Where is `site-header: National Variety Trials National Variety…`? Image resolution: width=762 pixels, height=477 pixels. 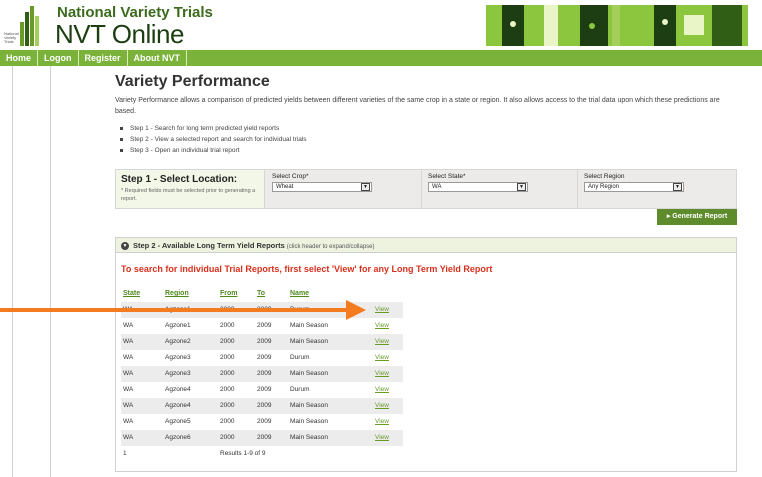
site-header: National Variety Trials National Variety… is located at coordinates (381, 25).